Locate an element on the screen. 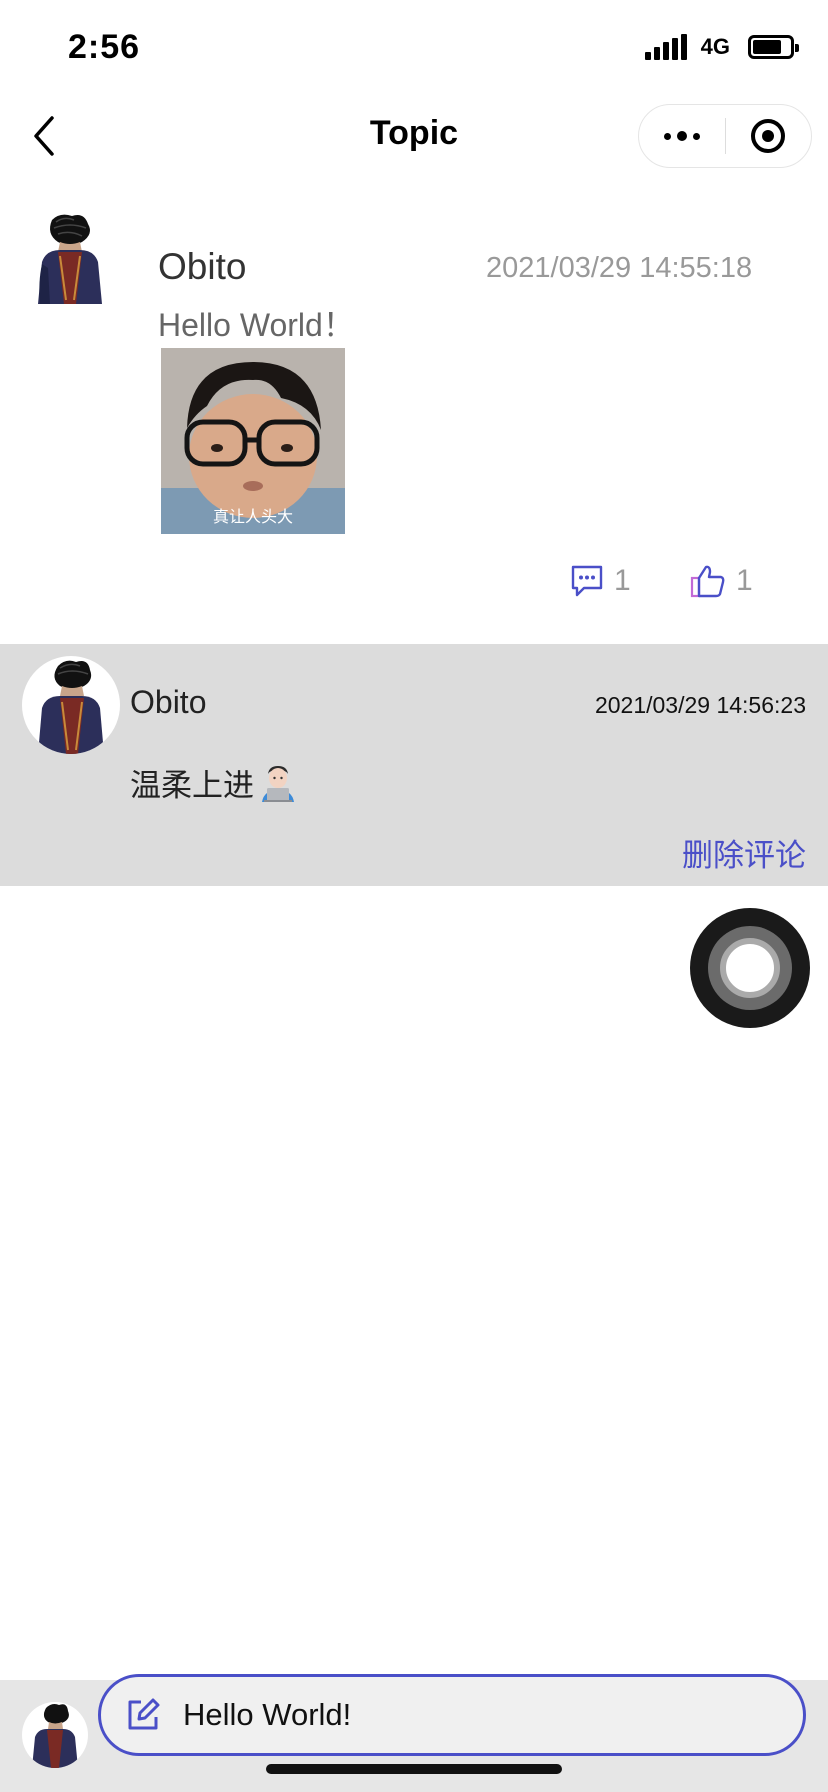 This screenshot has width=828, height=1792. more-dots-icon is located at coordinates (681, 136).